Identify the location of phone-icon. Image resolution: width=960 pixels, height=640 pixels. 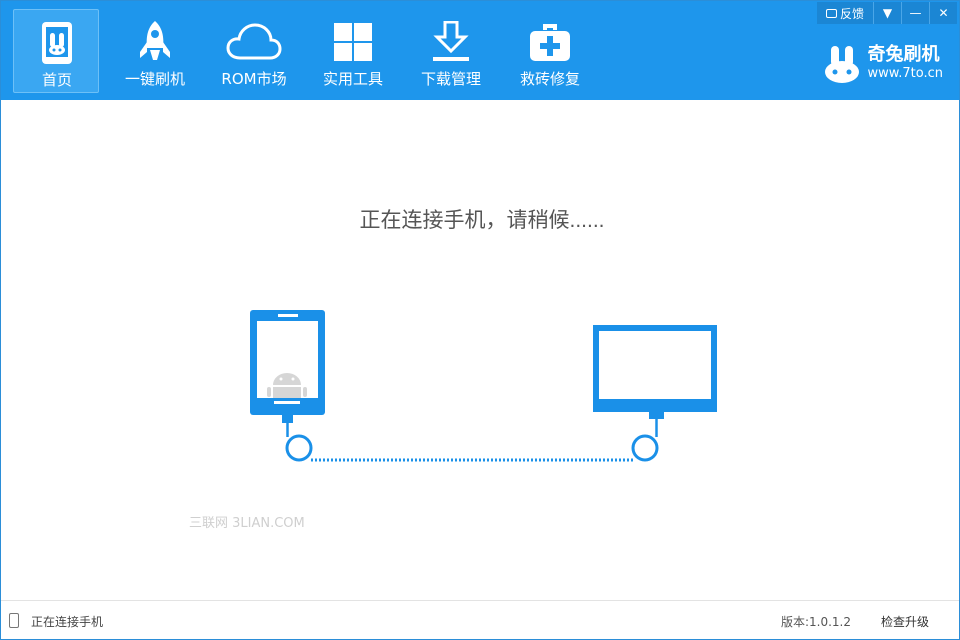
(14, 620).